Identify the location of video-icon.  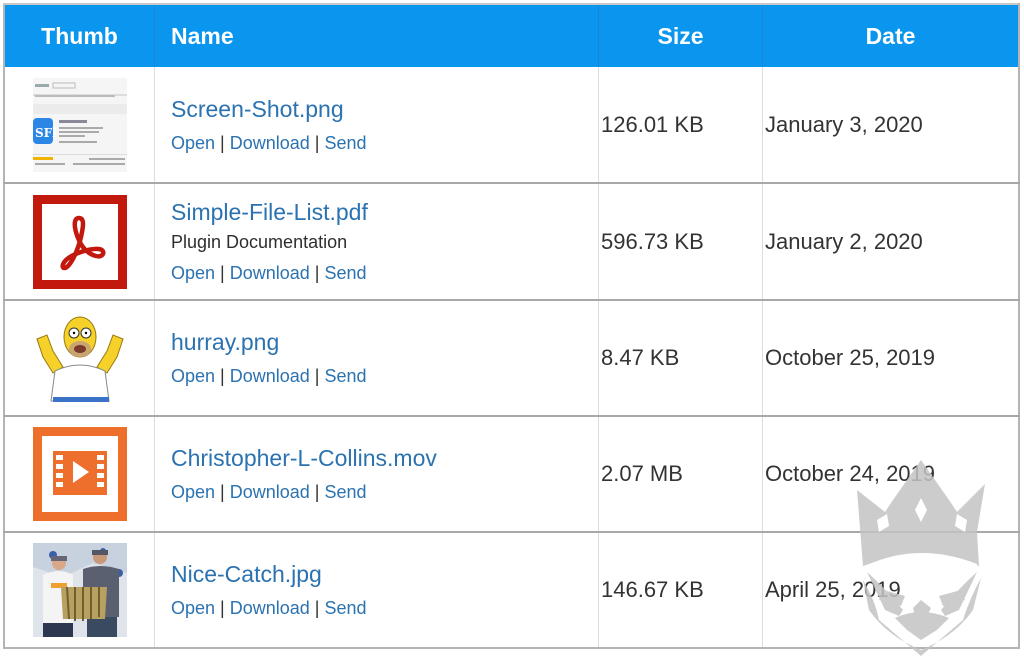
(79, 474).